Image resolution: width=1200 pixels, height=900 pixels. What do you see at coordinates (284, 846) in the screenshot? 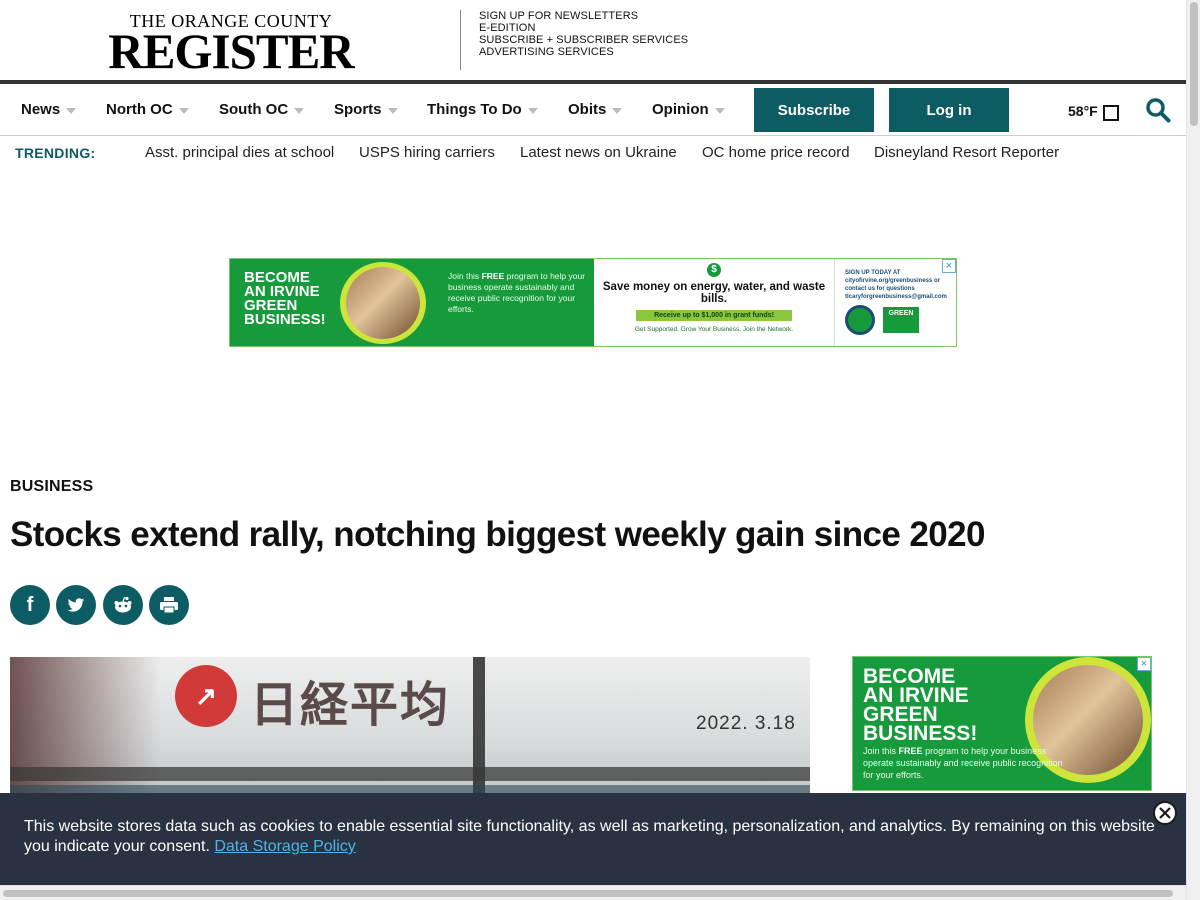
I see `data-storage-policy-link: Data Storage Policy` at bounding box center [284, 846].